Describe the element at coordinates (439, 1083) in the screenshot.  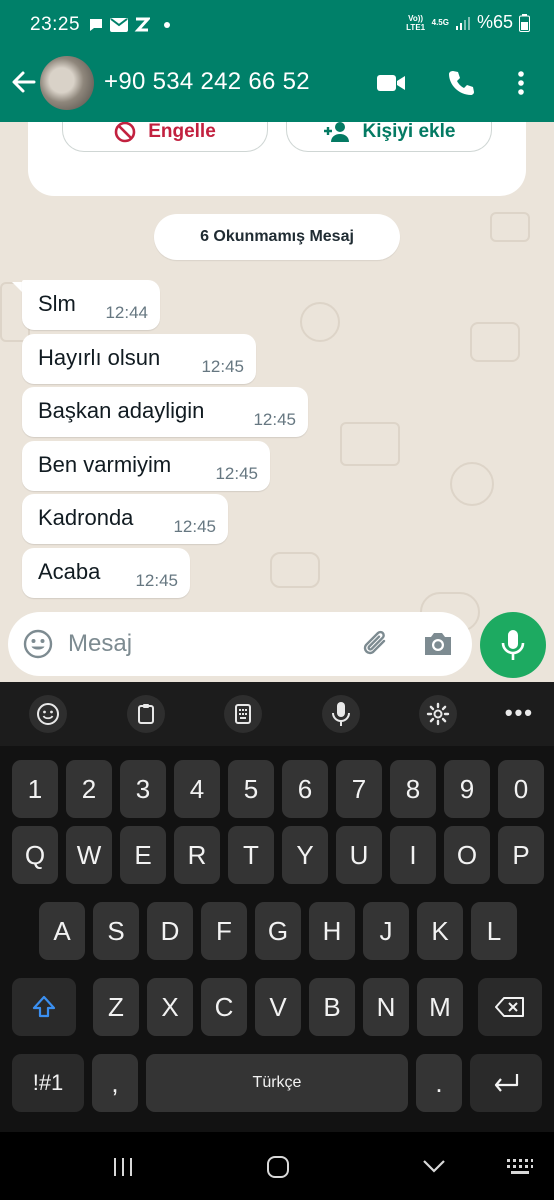
I see `period-key: .` at that location.